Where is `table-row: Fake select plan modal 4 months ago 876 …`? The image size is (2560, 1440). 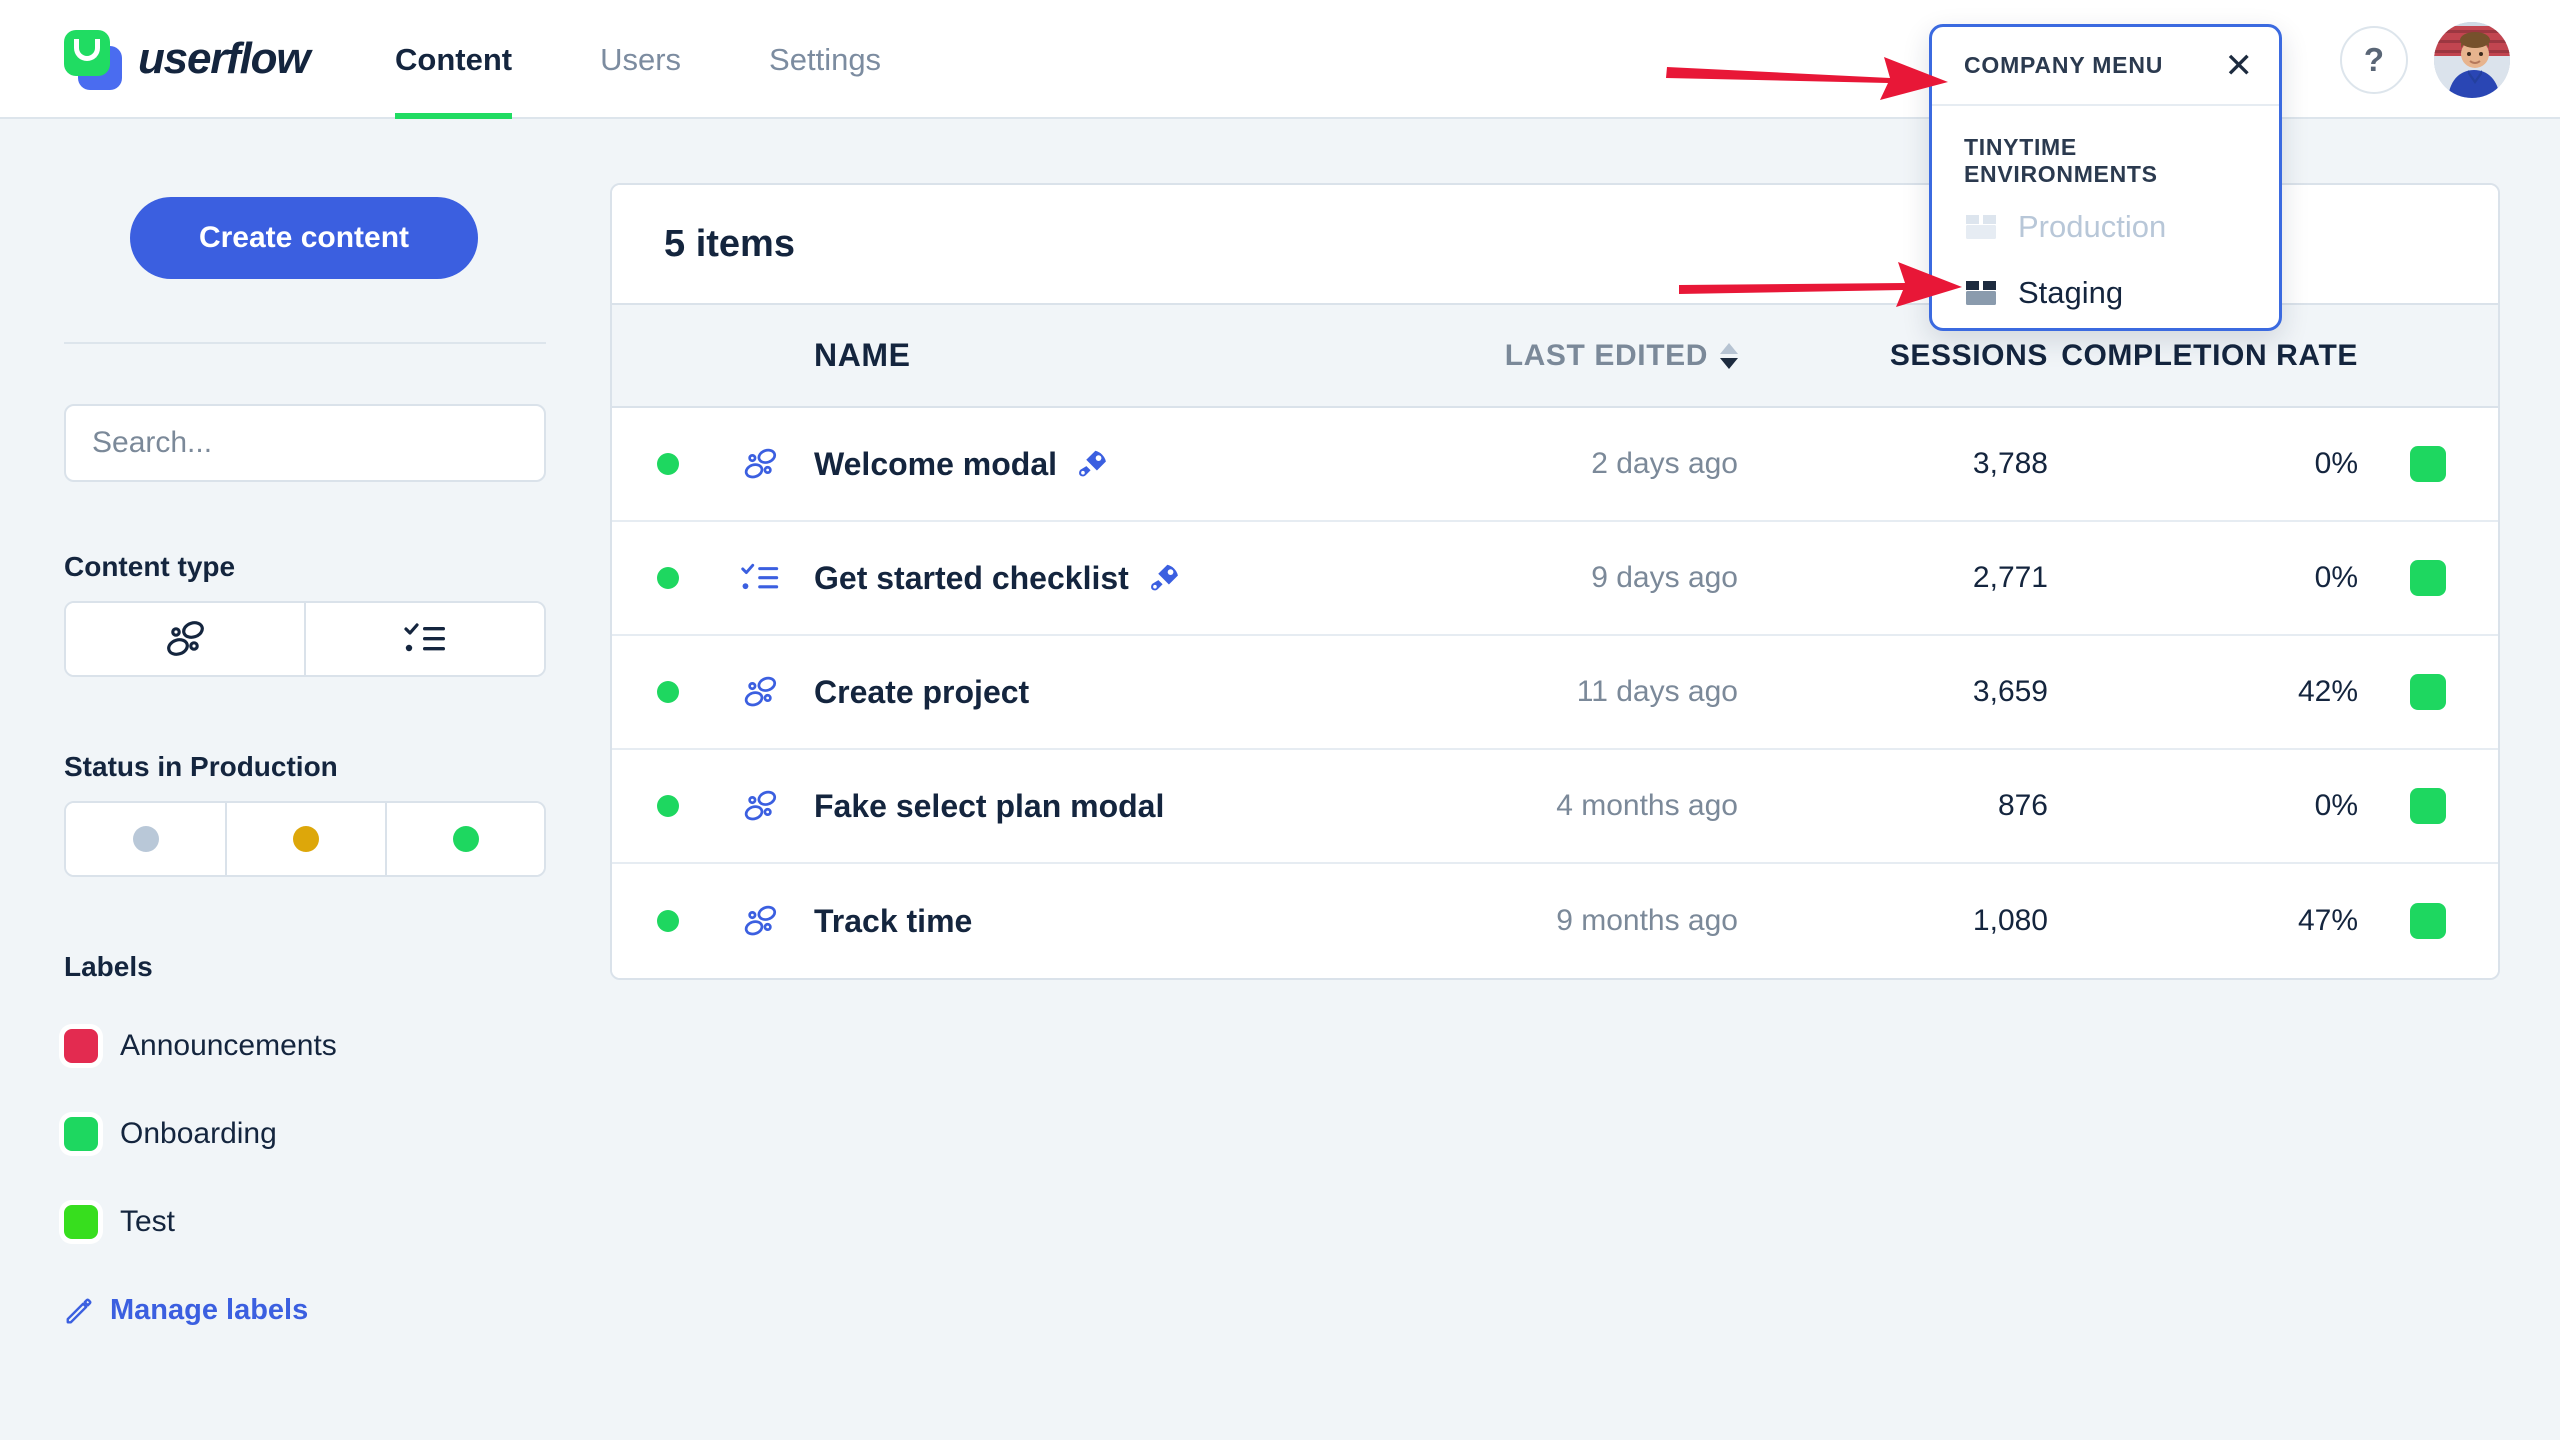
table-row: Fake select plan modal 4 months ago 876 … is located at coordinates (1555, 807).